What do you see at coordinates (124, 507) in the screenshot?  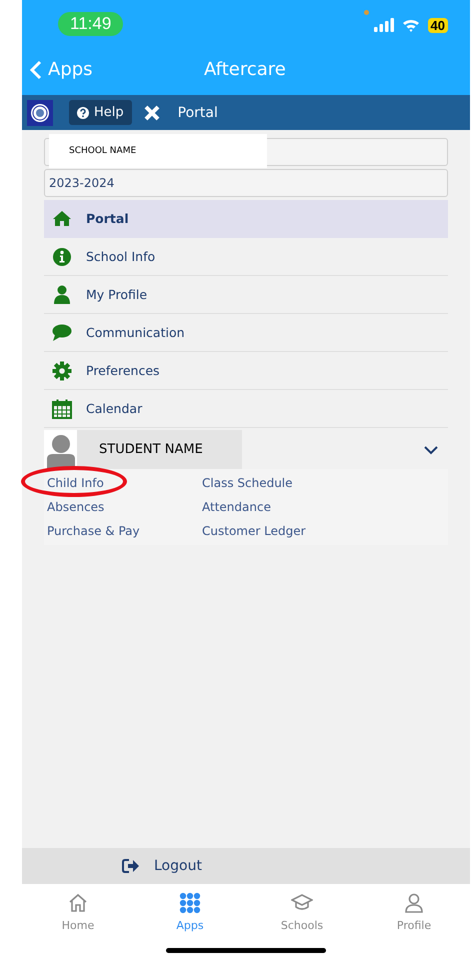 I see `student-link: Absences` at bounding box center [124, 507].